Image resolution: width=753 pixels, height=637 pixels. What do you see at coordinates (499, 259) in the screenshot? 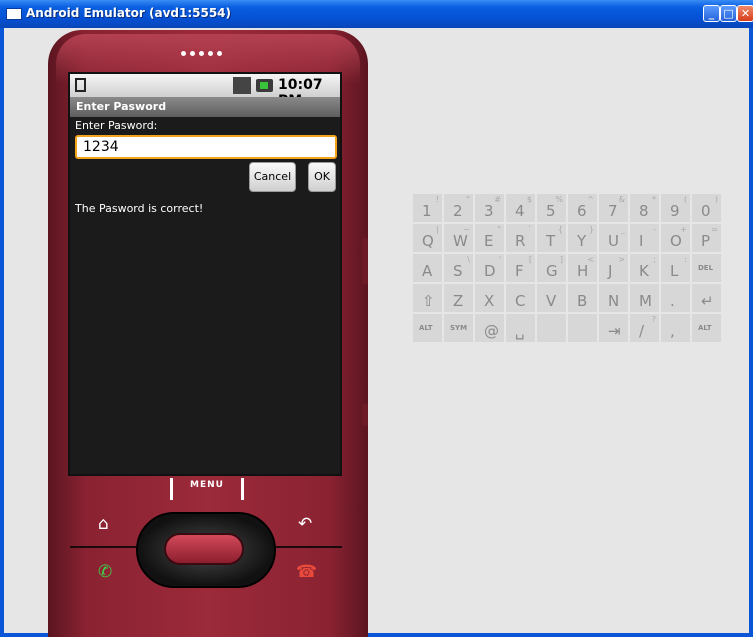
I see `key-alt-label: '` at bounding box center [499, 259].